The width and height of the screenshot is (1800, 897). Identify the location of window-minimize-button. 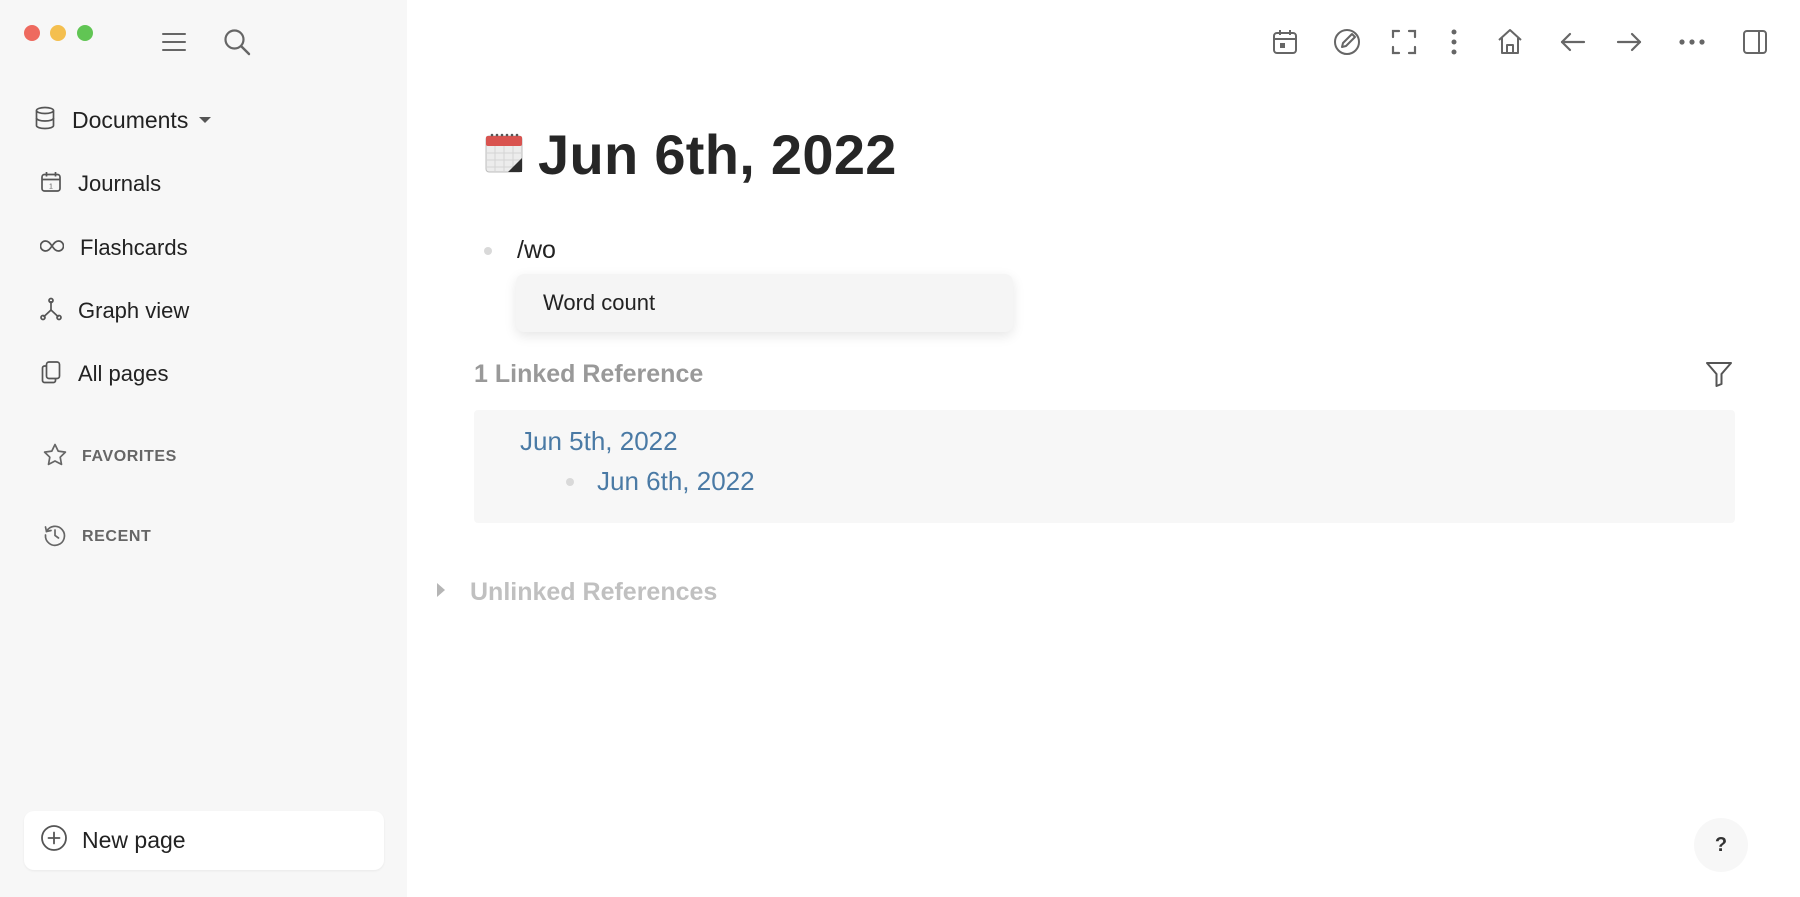
(58, 33).